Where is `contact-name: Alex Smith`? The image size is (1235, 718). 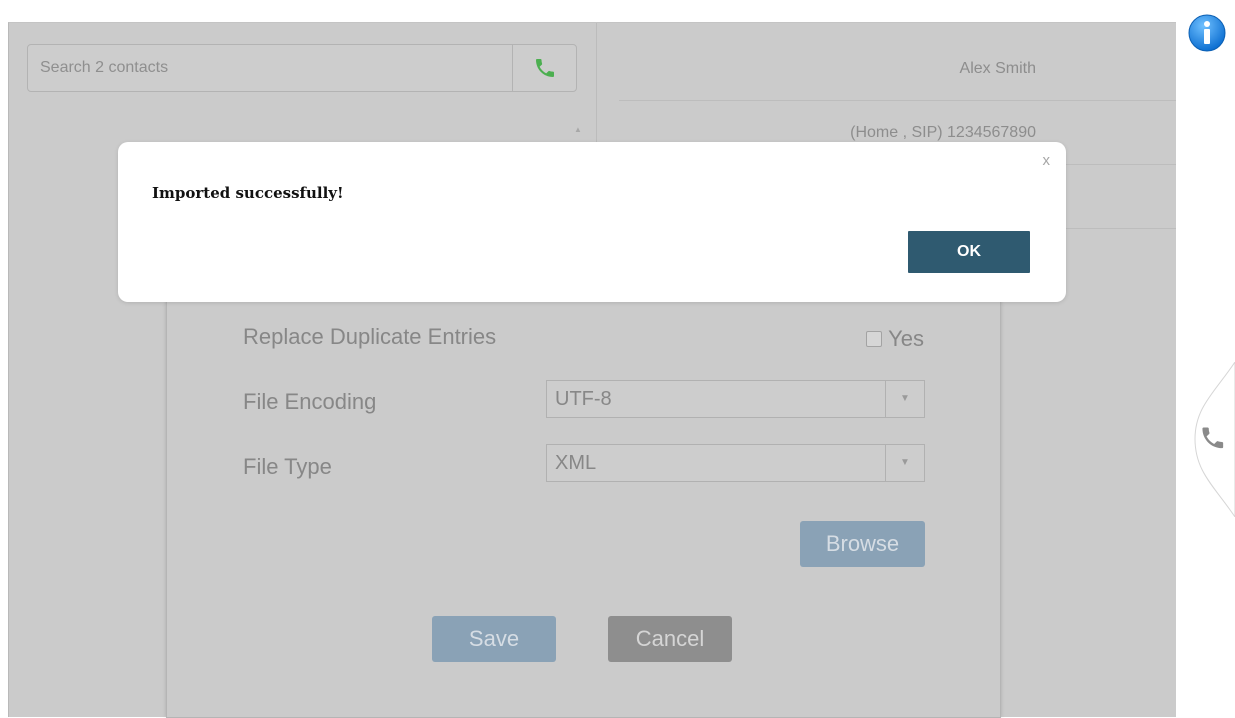 contact-name: Alex Smith is located at coordinates (897, 69).